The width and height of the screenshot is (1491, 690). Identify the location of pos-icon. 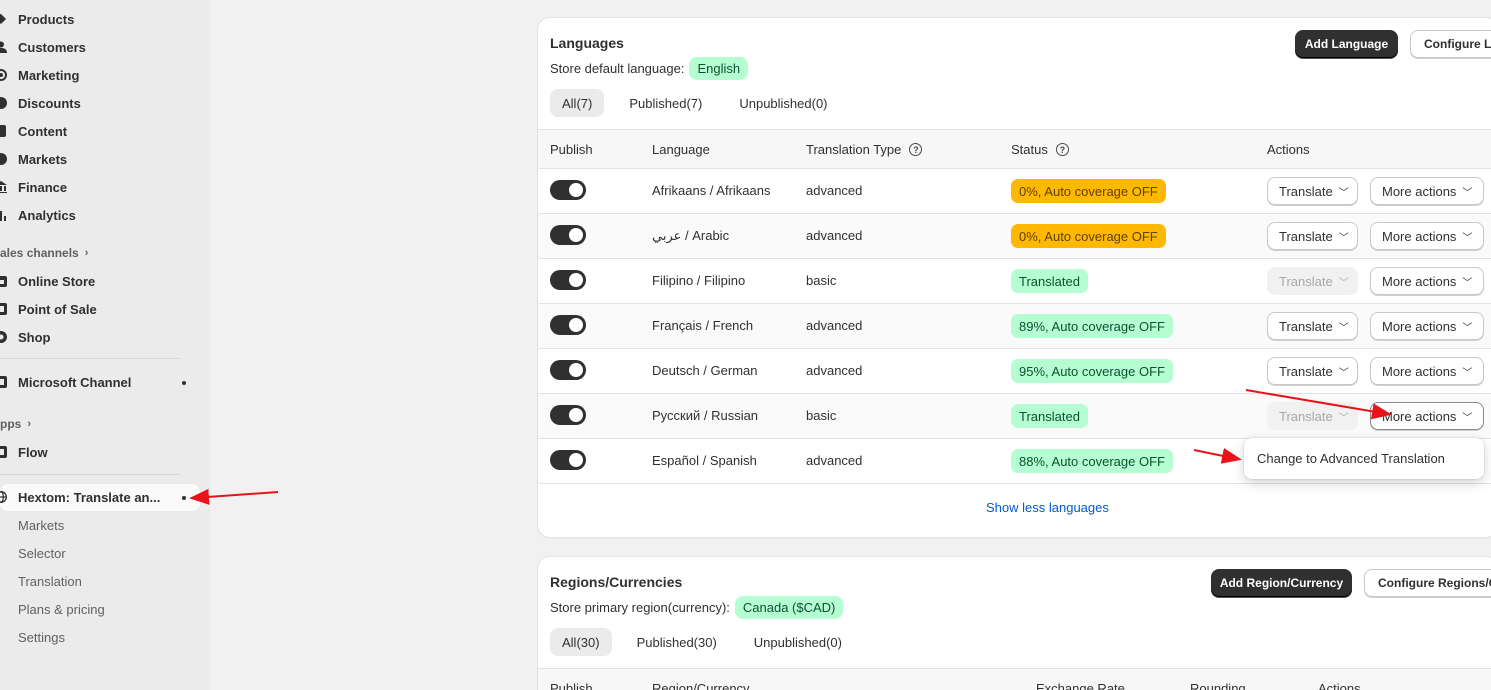
(4, 309).